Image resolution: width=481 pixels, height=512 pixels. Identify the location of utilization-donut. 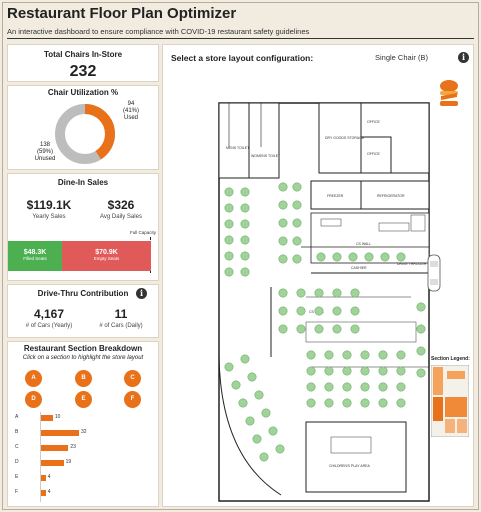
(85, 134).